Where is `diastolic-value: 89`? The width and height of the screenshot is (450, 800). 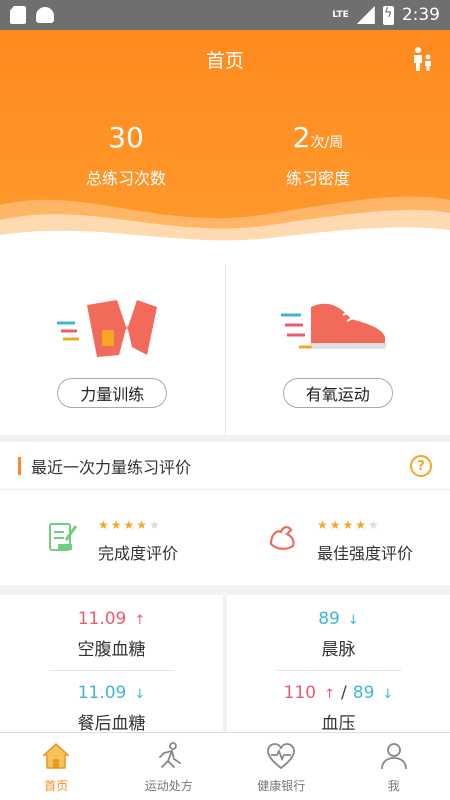 diastolic-value: 89 is located at coordinates (363, 693).